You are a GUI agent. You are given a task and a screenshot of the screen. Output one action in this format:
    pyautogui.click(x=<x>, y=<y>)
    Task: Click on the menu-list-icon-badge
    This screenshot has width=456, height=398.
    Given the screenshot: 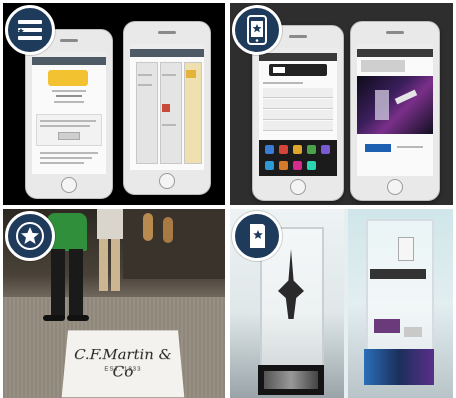 What is the action you would take?
    pyautogui.click(x=30, y=30)
    